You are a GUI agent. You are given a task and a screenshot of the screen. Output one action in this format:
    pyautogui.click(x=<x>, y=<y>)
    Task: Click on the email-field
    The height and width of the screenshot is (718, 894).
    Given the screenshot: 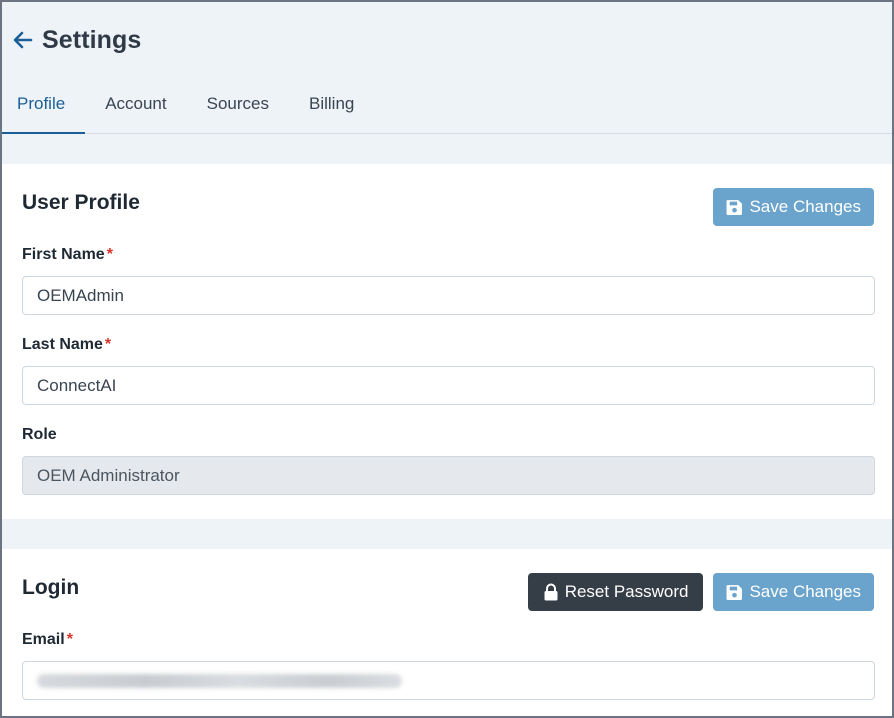 What is the action you would take?
    pyautogui.click(x=448, y=680)
    